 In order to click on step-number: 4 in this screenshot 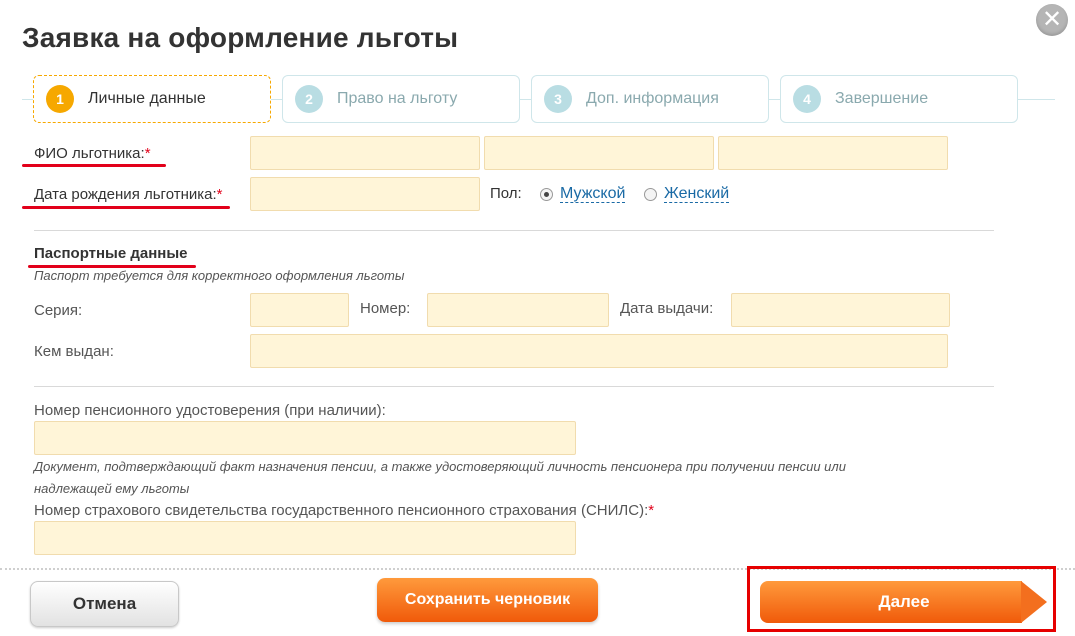, I will do `click(807, 99)`.